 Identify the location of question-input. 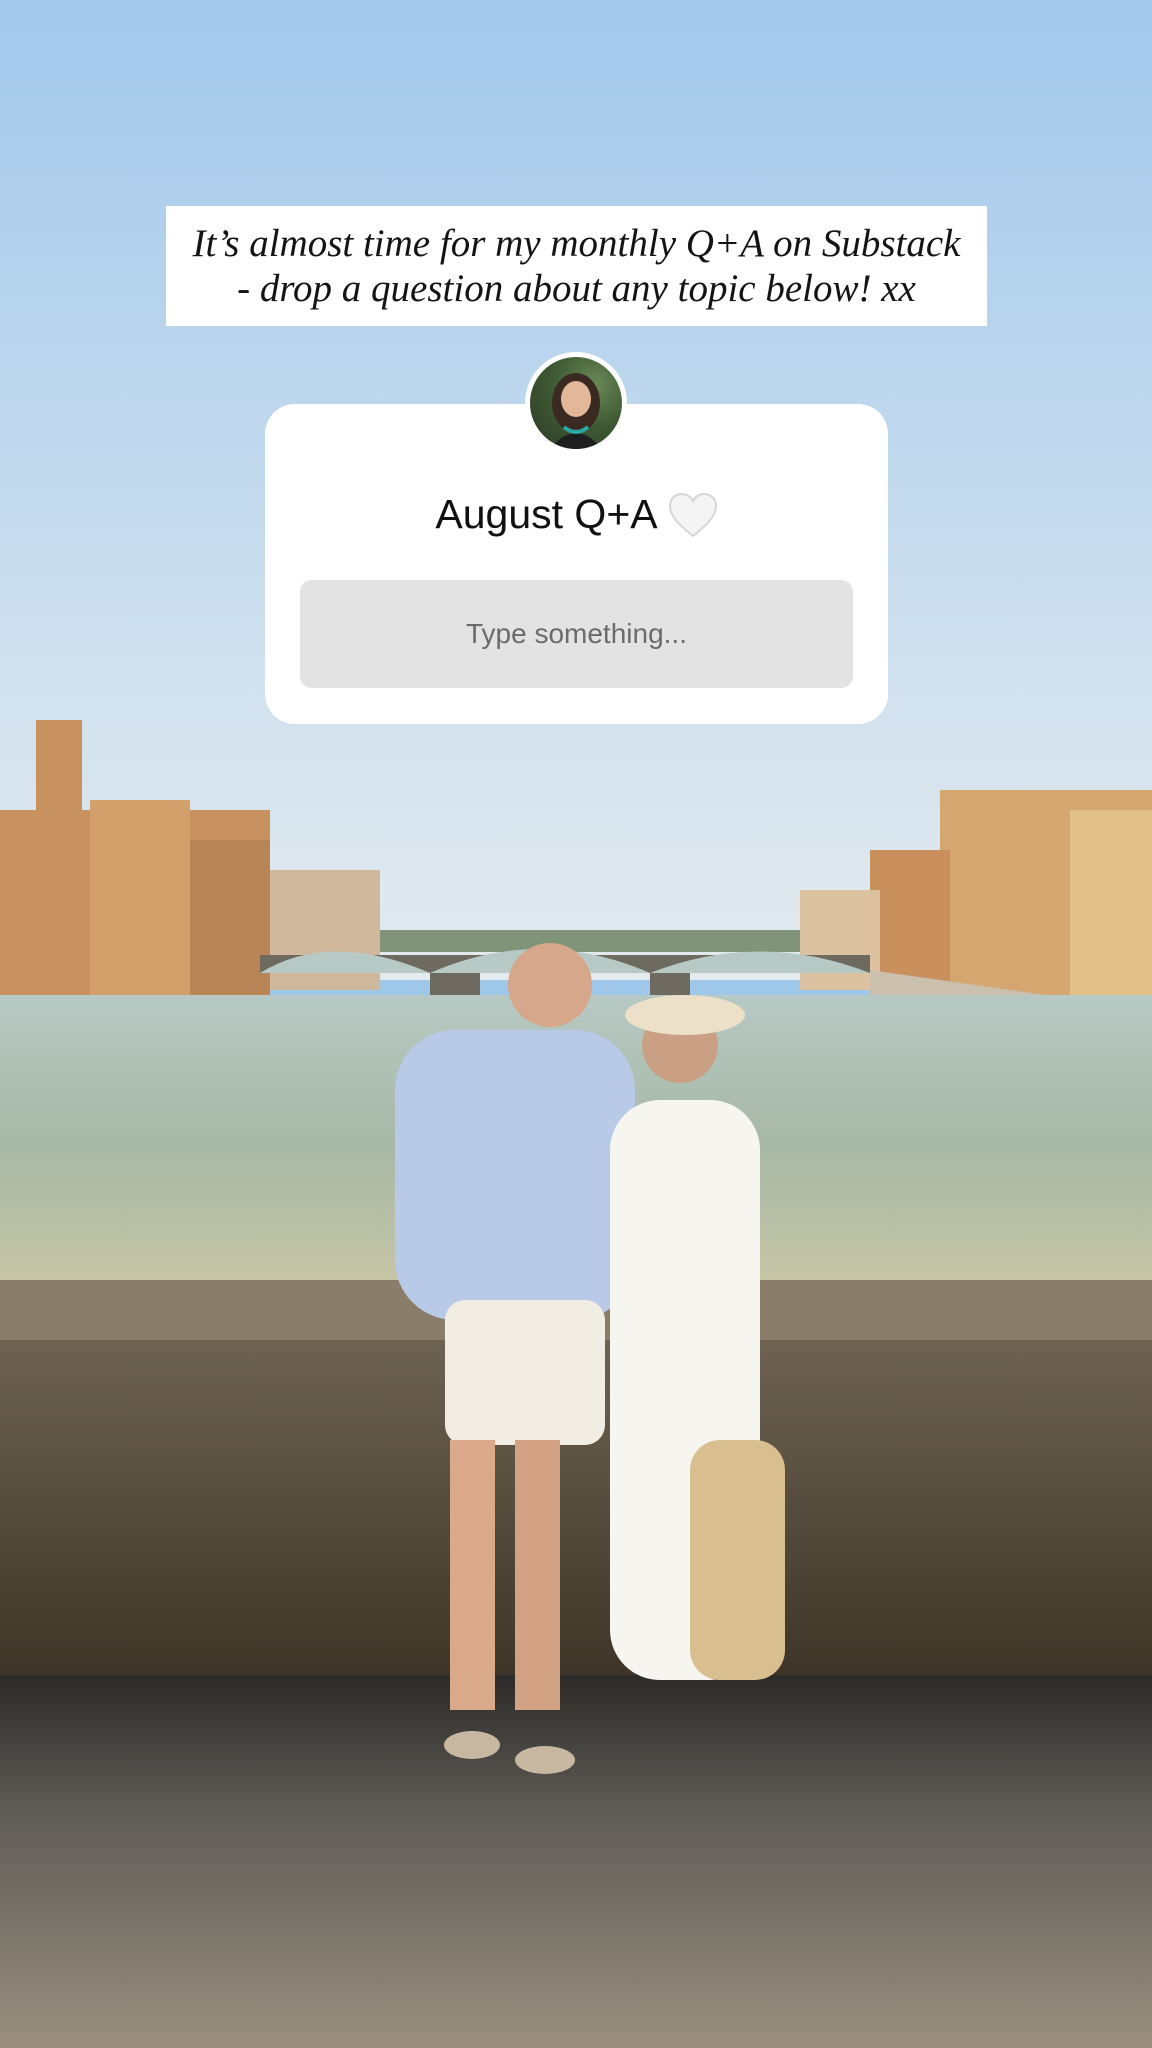
(576, 634).